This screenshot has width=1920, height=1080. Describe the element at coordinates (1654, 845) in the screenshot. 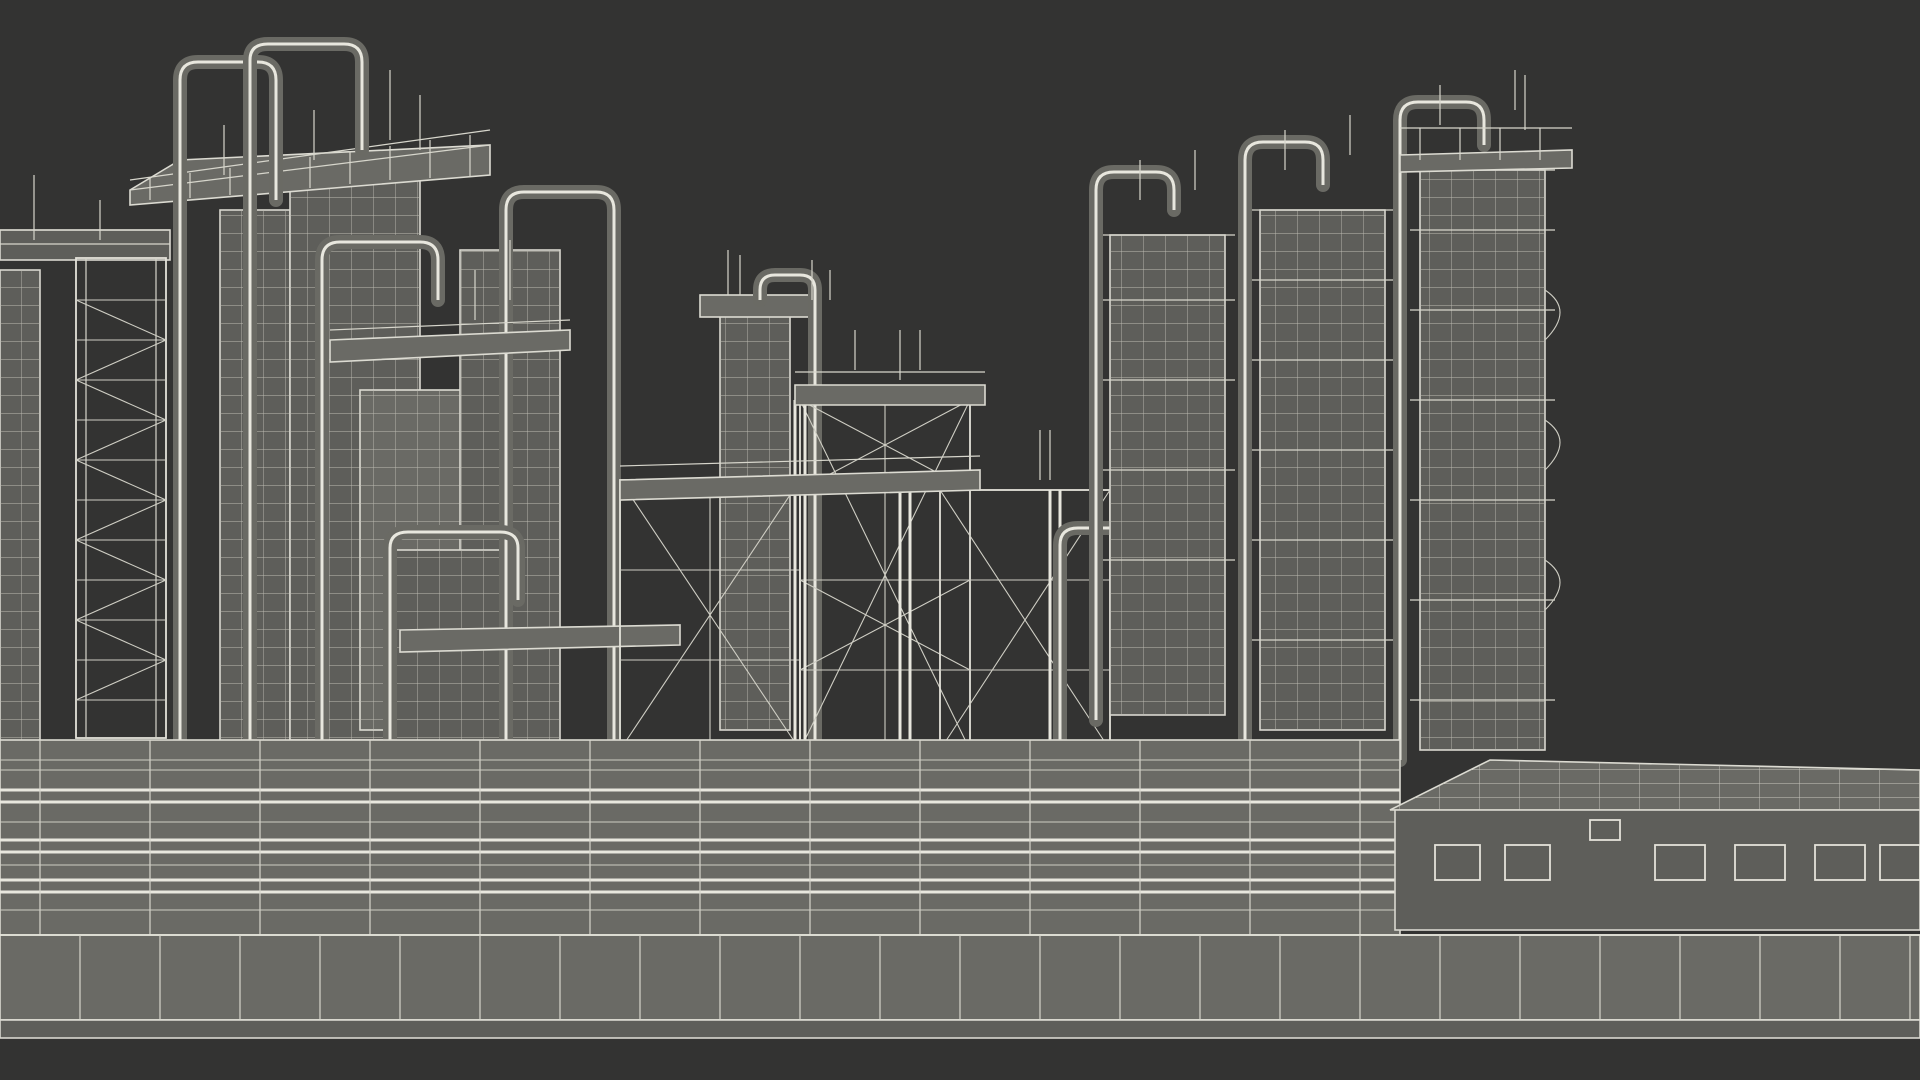

I see `control-building` at that location.